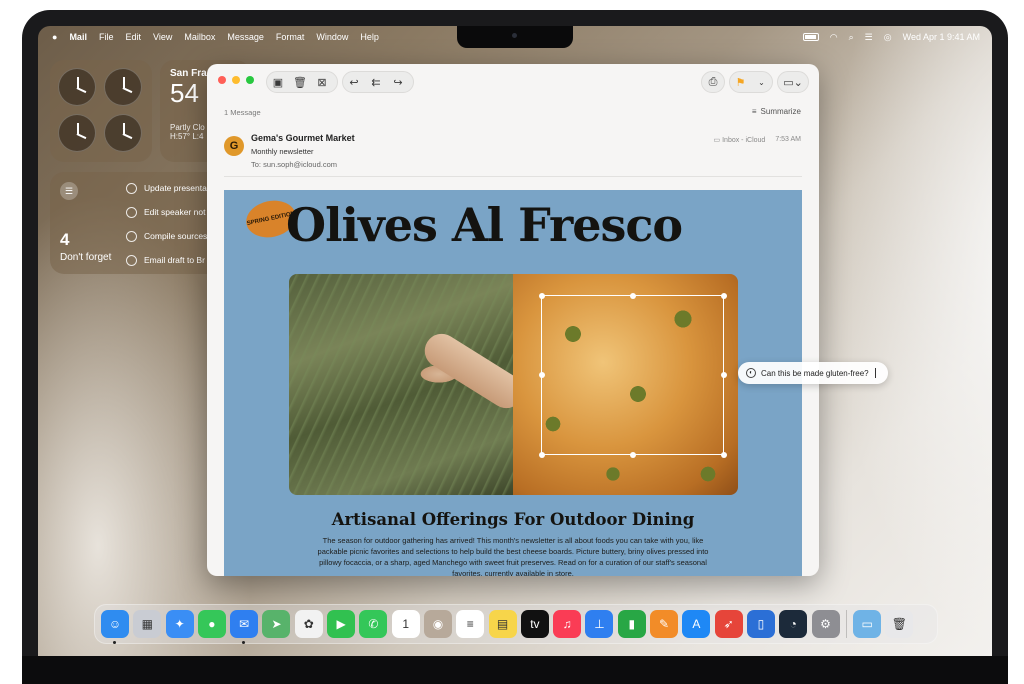 This screenshot has height=684, width=1024. What do you see at coordinates (175, 188) in the screenshot?
I see `reminder-text: Update presenta` at bounding box center [175, 188].